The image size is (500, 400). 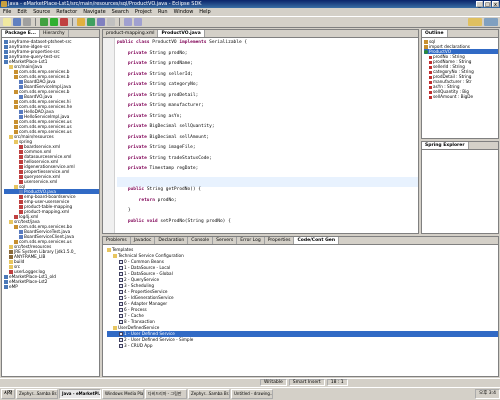 I want to click on menu-project: Project, so click(x=143, y=12).